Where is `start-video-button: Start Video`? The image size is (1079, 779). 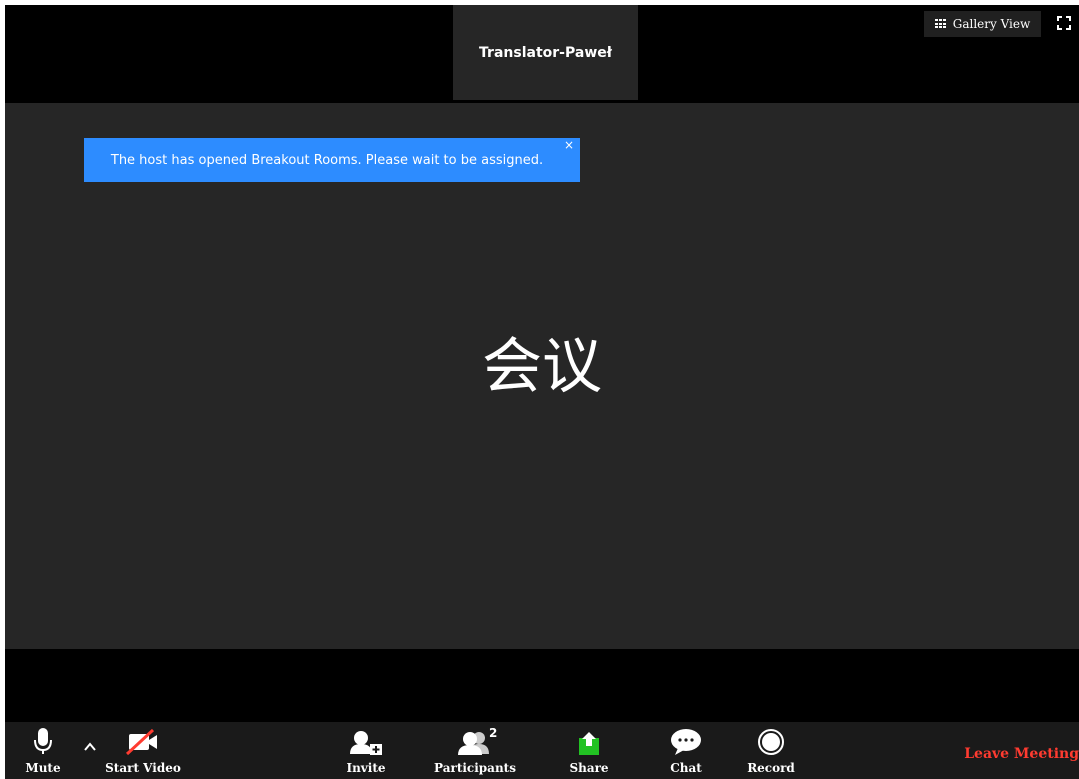
start-video-button: Start Video is located at coordinates (143, 750).